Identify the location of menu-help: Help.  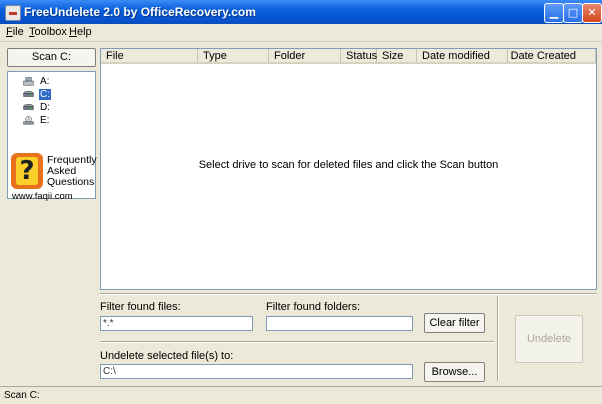
(80, 32).